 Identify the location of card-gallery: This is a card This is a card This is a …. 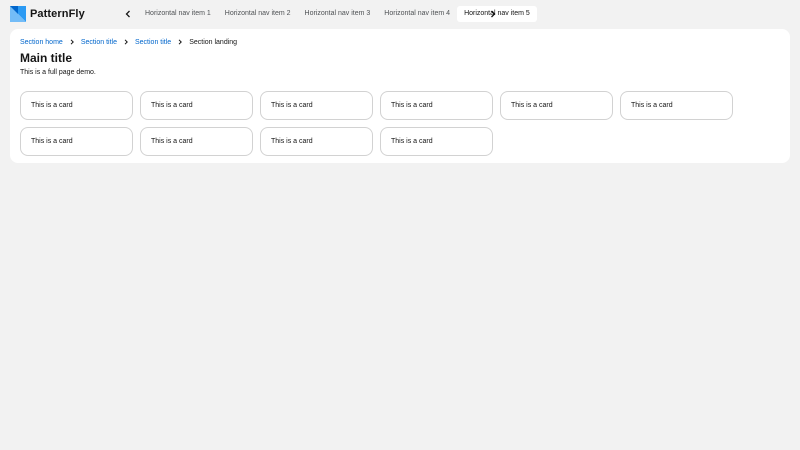
(380, 123).